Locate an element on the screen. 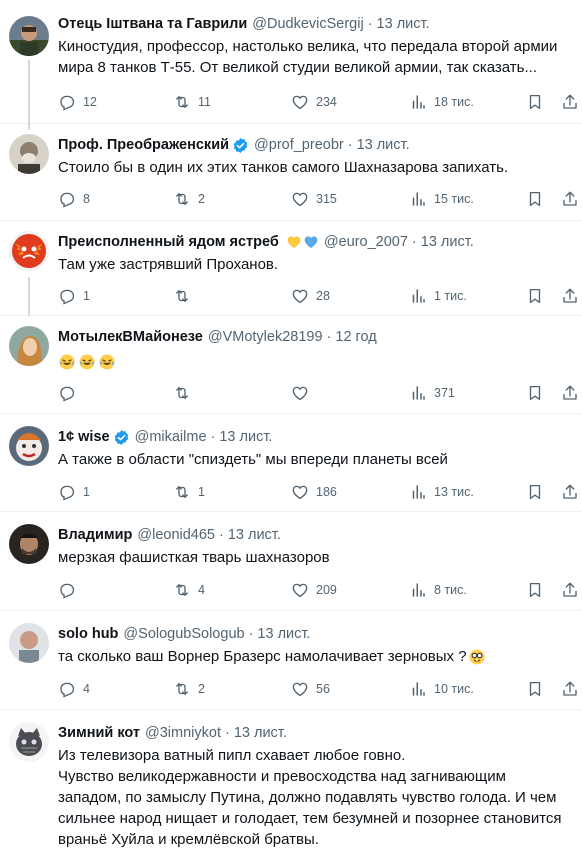 The image size is (582, 857). display-name: Владимир is located at coordinates (95, 535).